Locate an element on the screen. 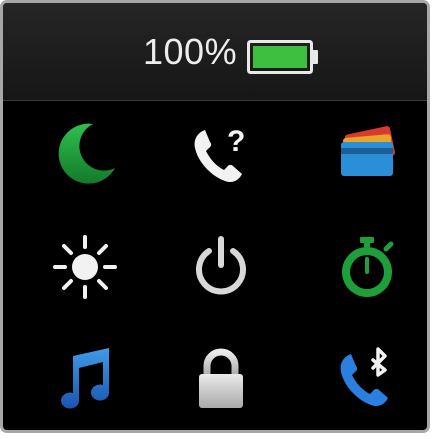 The height and width of the screenshot is (439, 436). tile-music-controls is located at coordinates (85, 378).